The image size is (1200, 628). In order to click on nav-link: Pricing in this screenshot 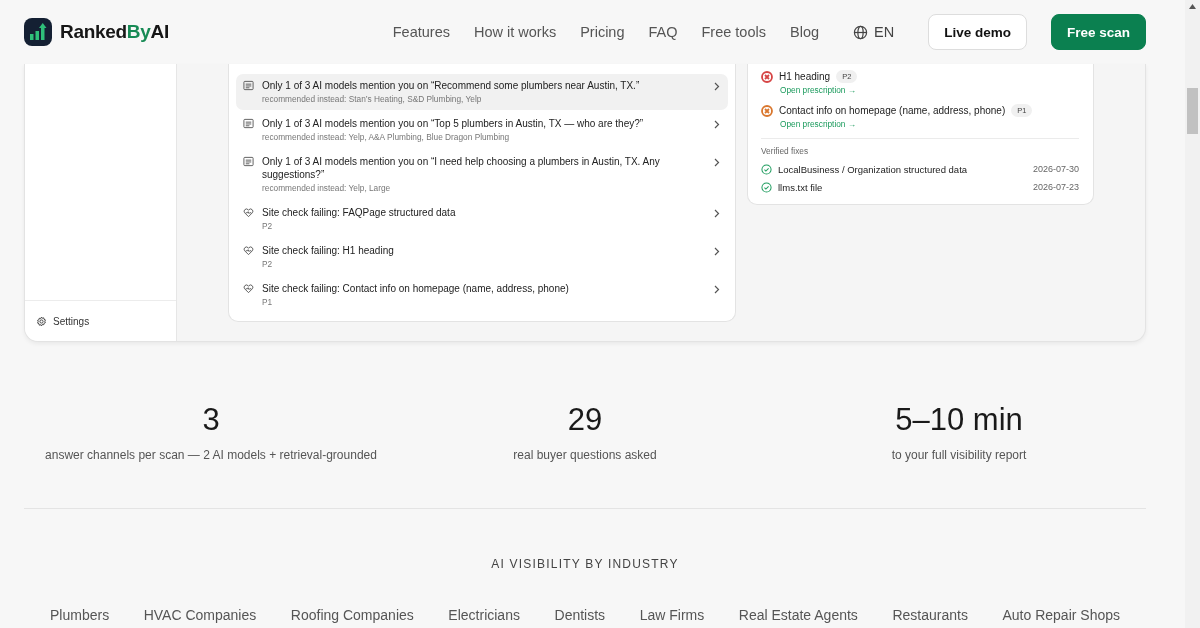, I will do `click(602, 32)`.